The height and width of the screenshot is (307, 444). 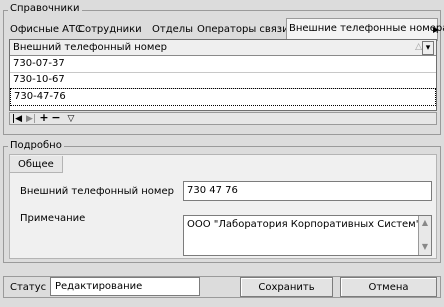 What do you see at coordinates (223, 80) in the screenshot?
I see `table-row: 730-10-67` at bounding box center [223, 80].